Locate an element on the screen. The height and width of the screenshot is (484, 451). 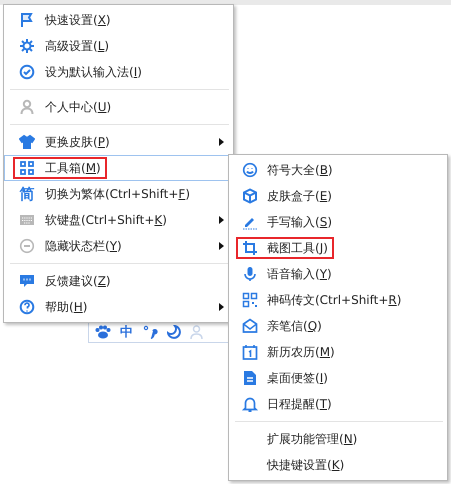
menu-item: 桌面便签(I) is located at coordinates (338, 378).